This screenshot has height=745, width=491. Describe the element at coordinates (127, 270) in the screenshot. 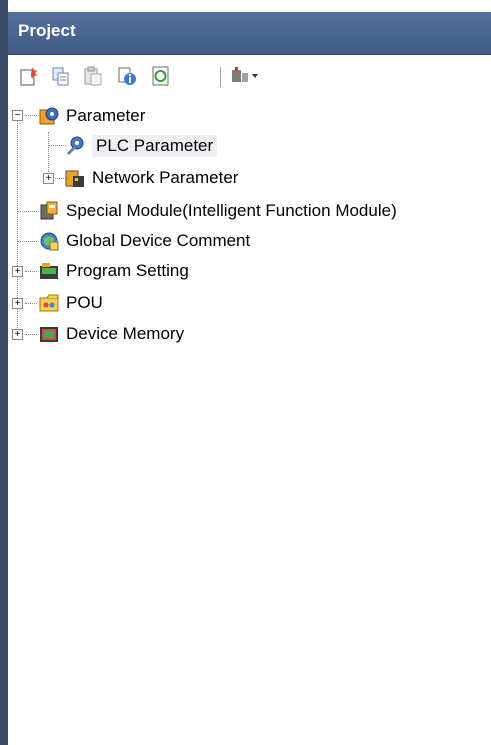

I see `tree-item-label: Program Setting` at that location.